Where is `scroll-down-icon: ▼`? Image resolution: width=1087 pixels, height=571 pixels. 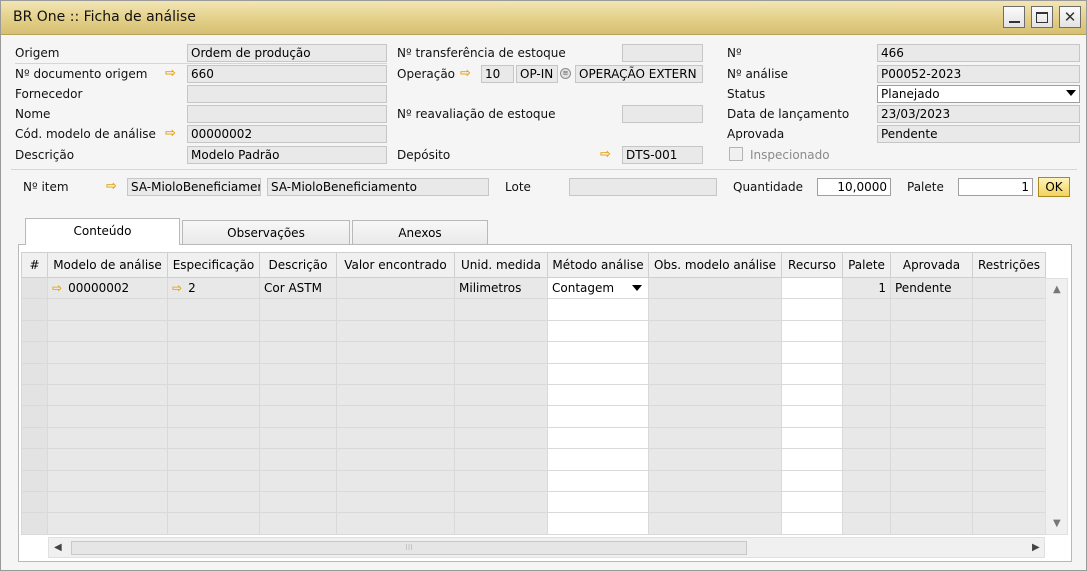 scroll-down-icon: ▼ is located at coordinates (1057, 524).